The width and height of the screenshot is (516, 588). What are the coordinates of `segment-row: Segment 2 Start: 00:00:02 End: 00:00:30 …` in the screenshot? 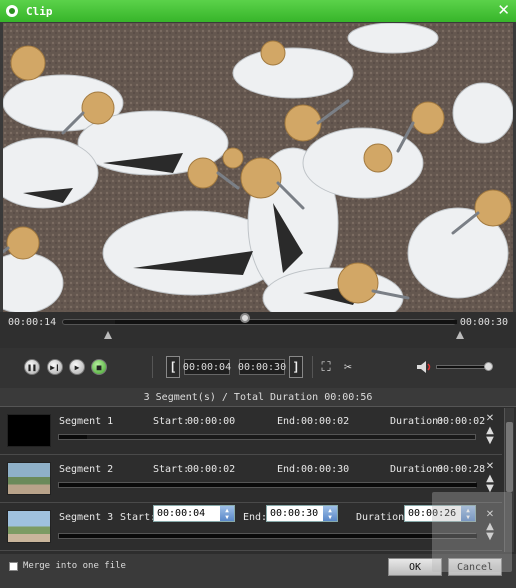 It's located at (251, 479).